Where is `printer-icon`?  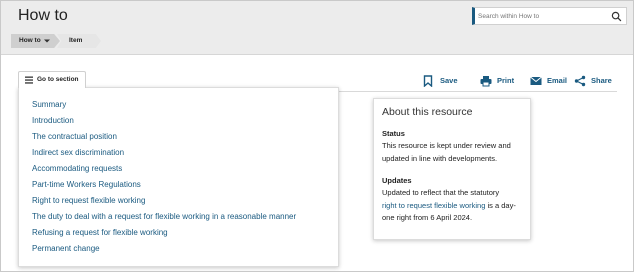
printer-icon is located at coordinates (486, 81).